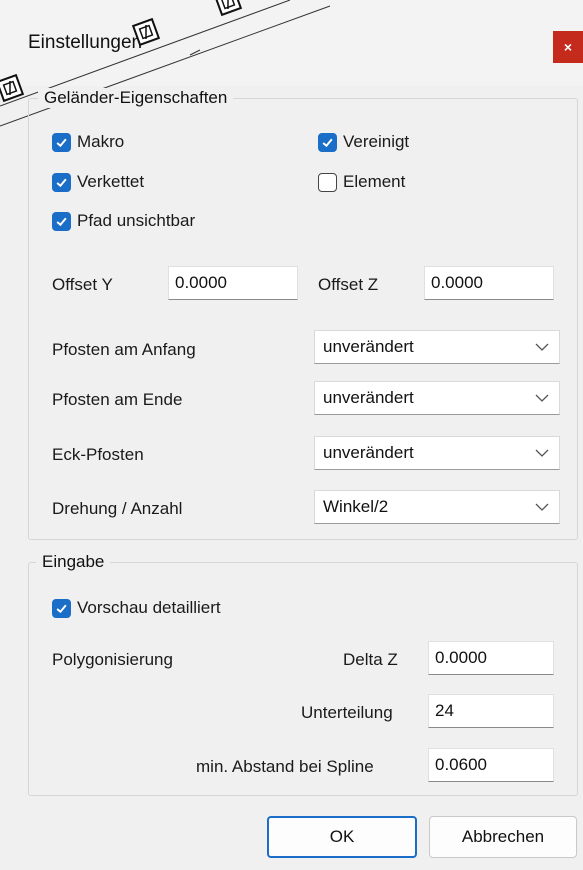  What do you see at coordinates (85, 42) in the screenshot?
I see `window-title: Einstellungen` at bounding box center [85, 42].